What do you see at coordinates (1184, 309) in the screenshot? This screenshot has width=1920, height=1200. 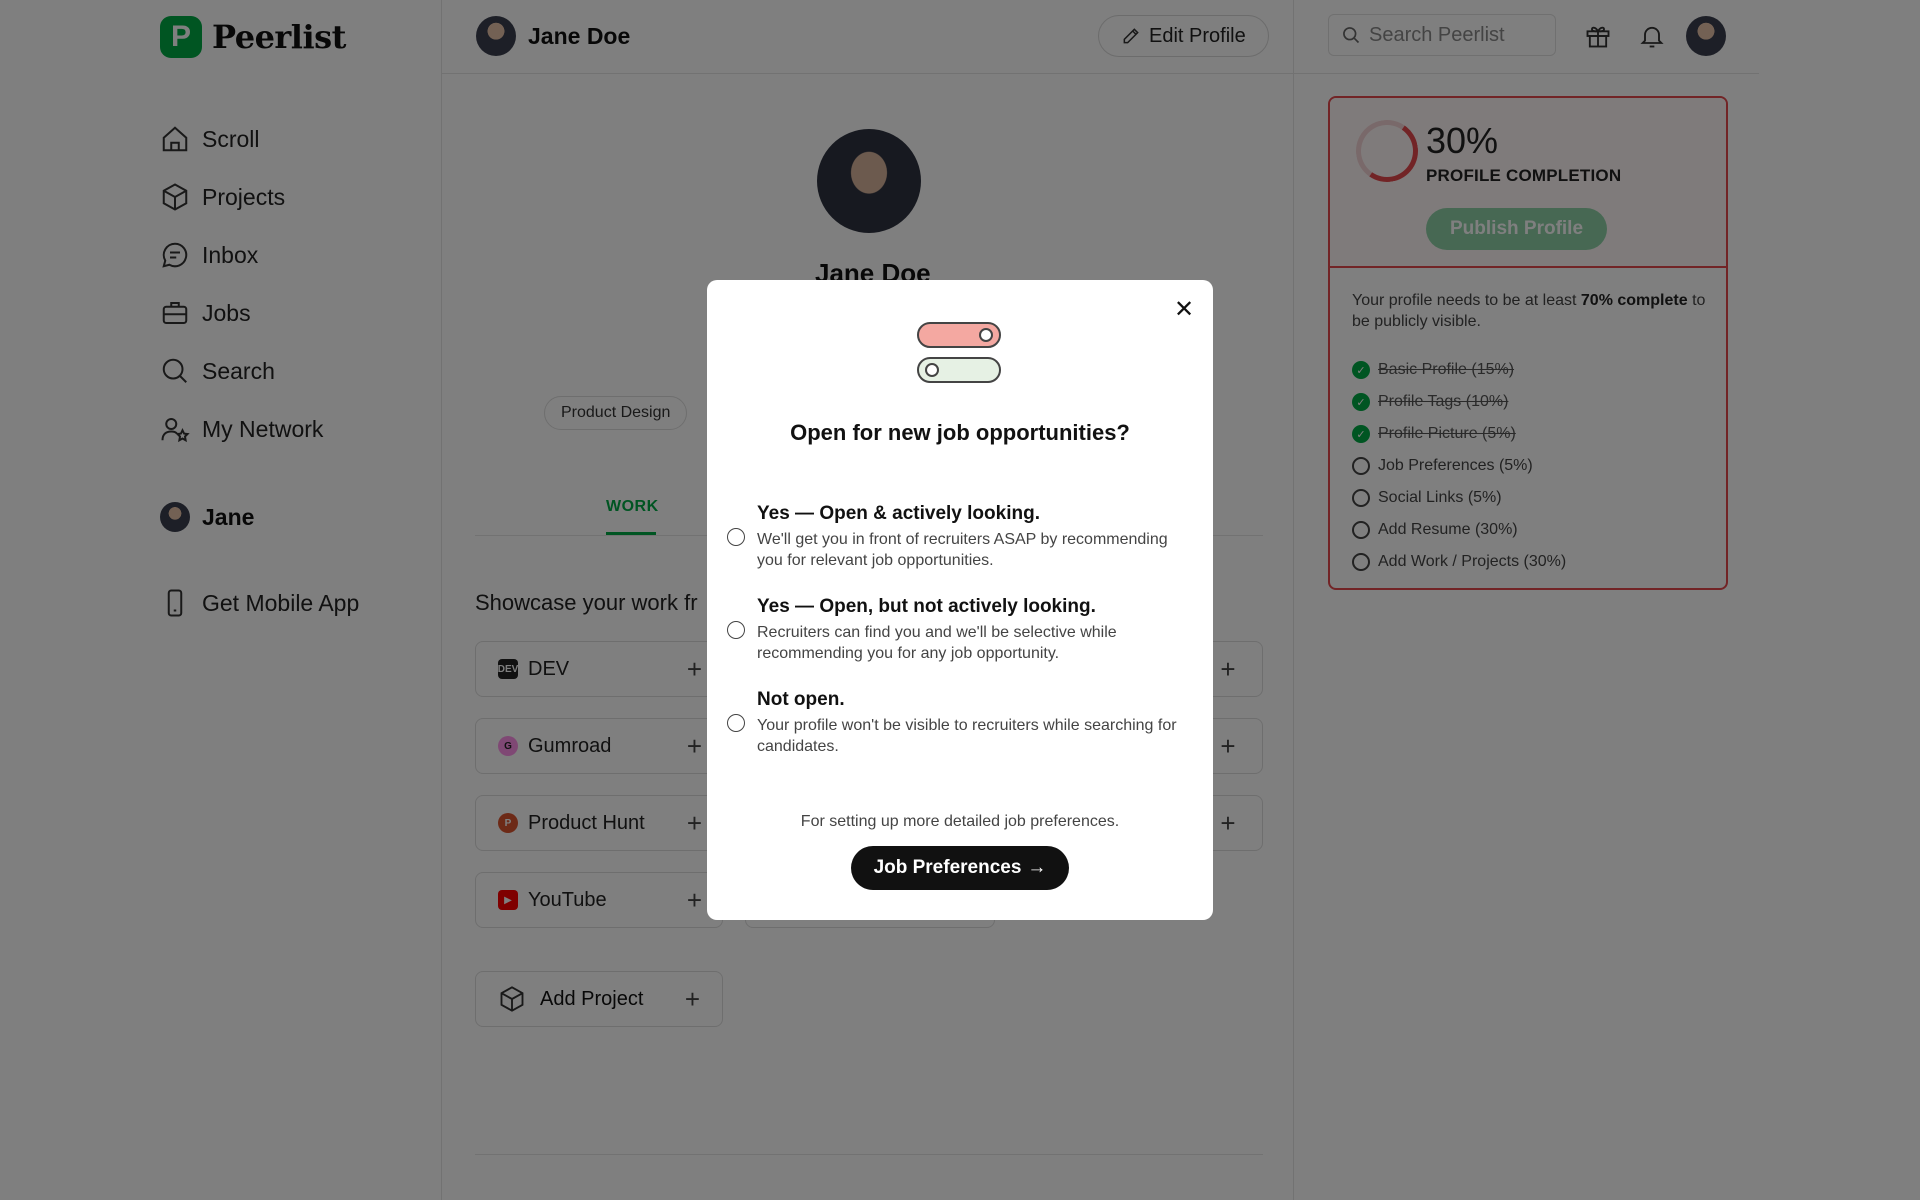 I see `close-icon: ✕` at bounding box center [1184, 309].